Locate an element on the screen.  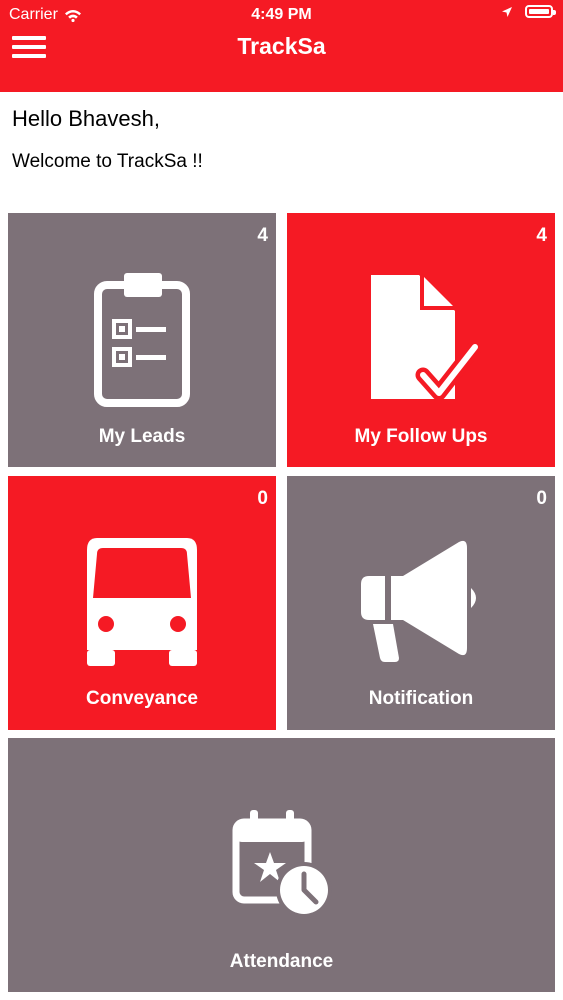
tile-notification: 0 Notification is located at coordinates (421, 603).